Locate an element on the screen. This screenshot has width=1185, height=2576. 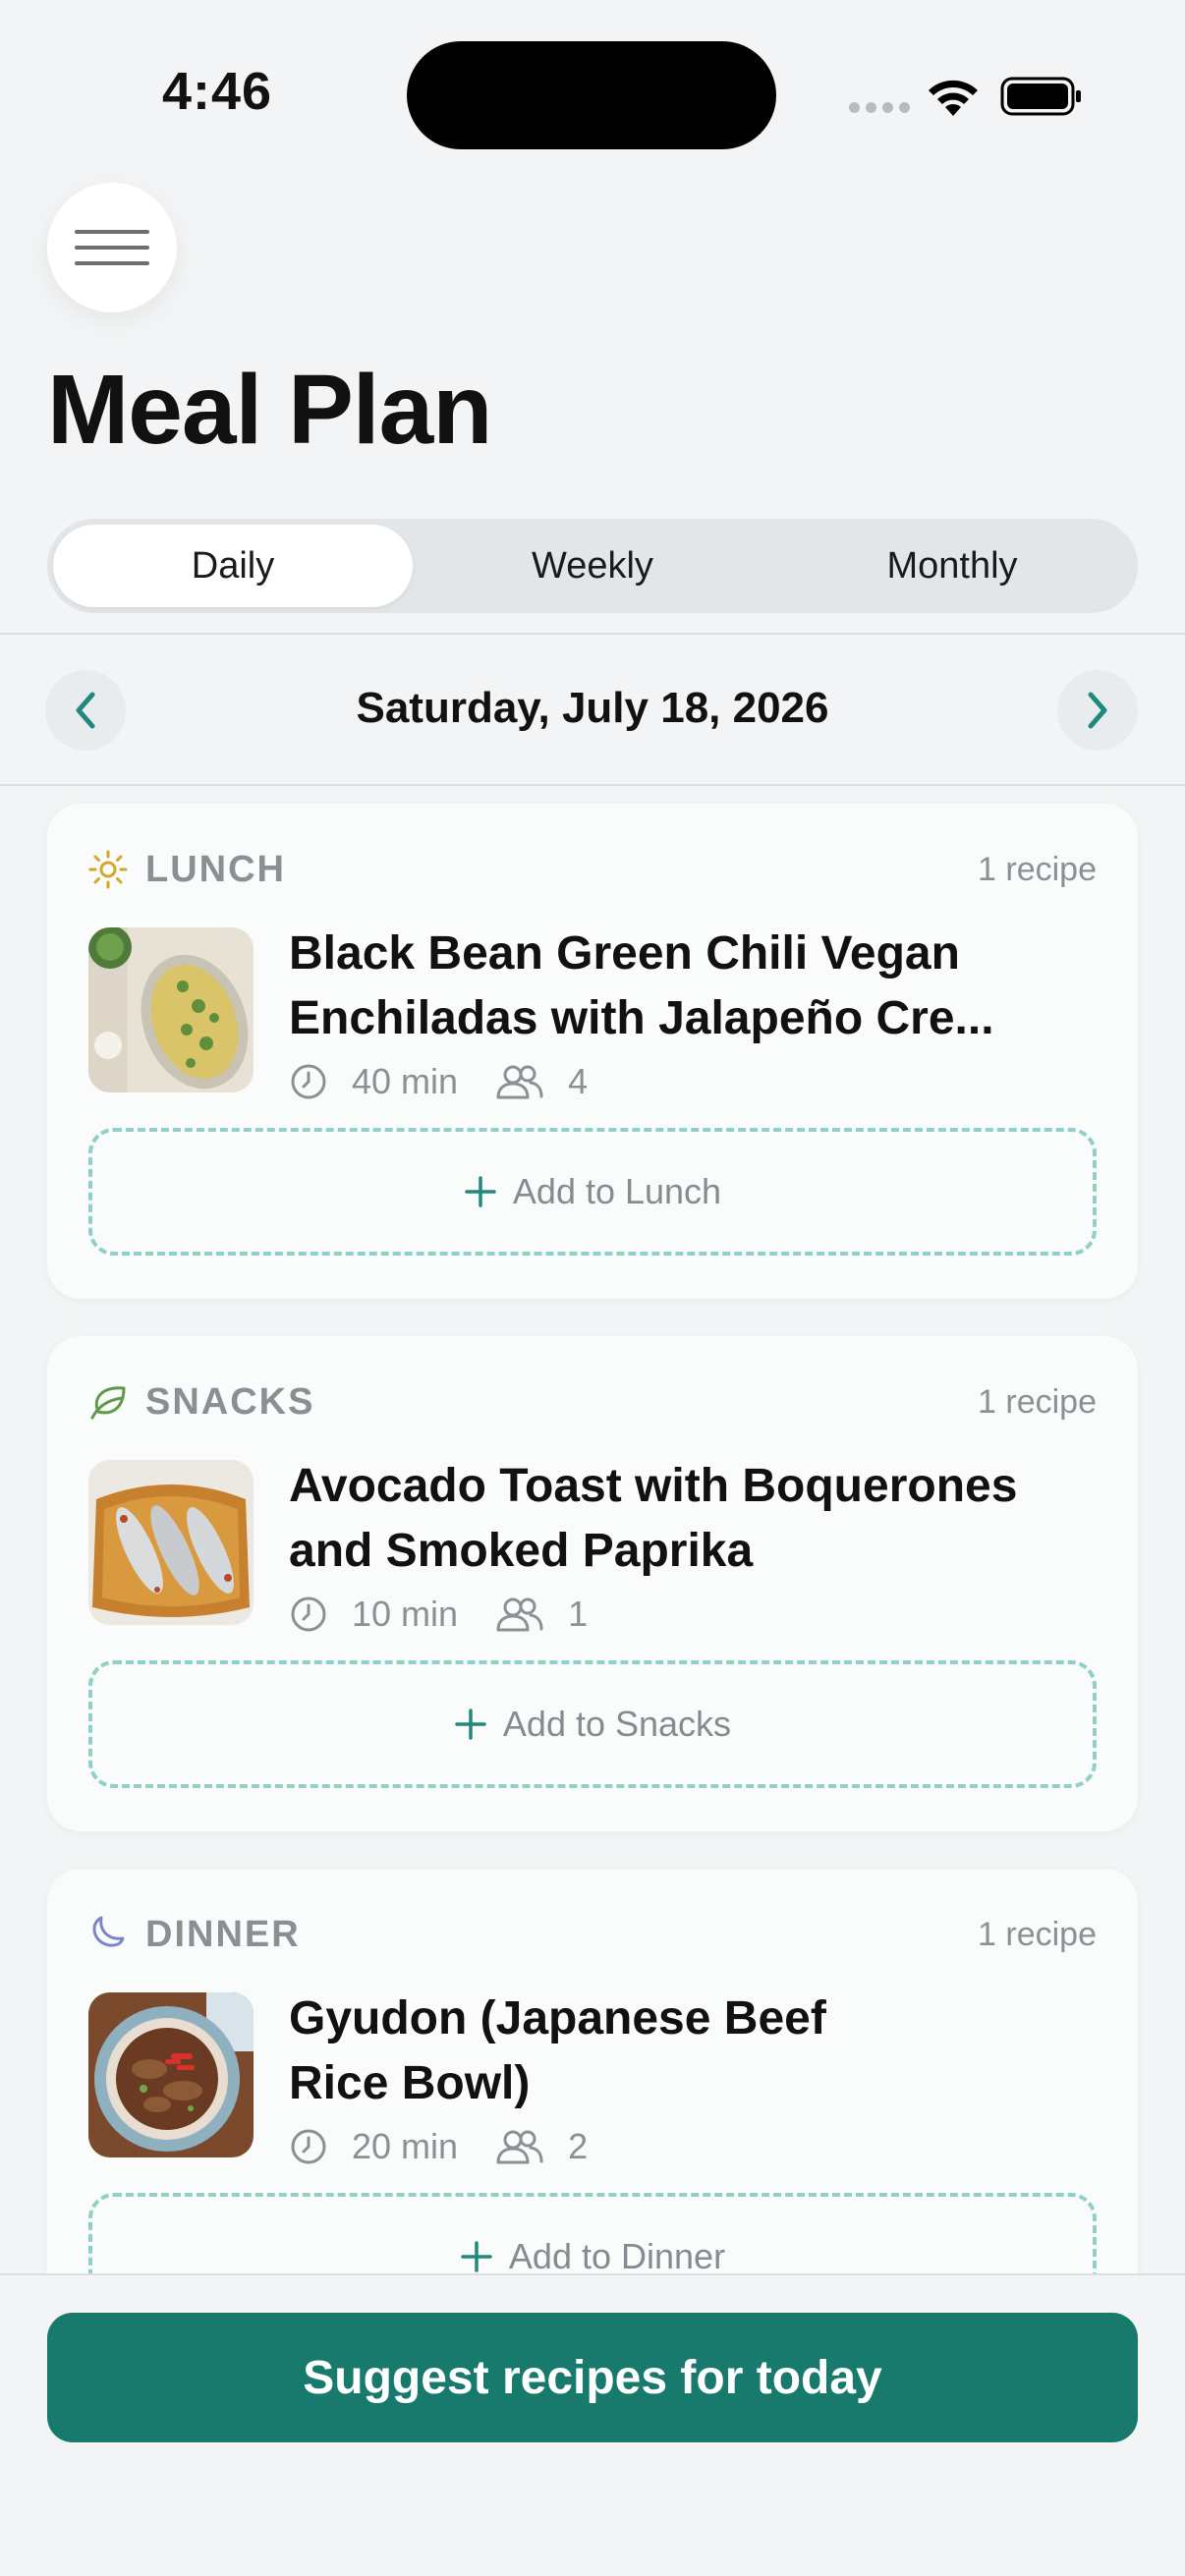
recipe-title: Gyudon (Japanese Beef Rice Bowl) is located at coordinates (594, 2051).